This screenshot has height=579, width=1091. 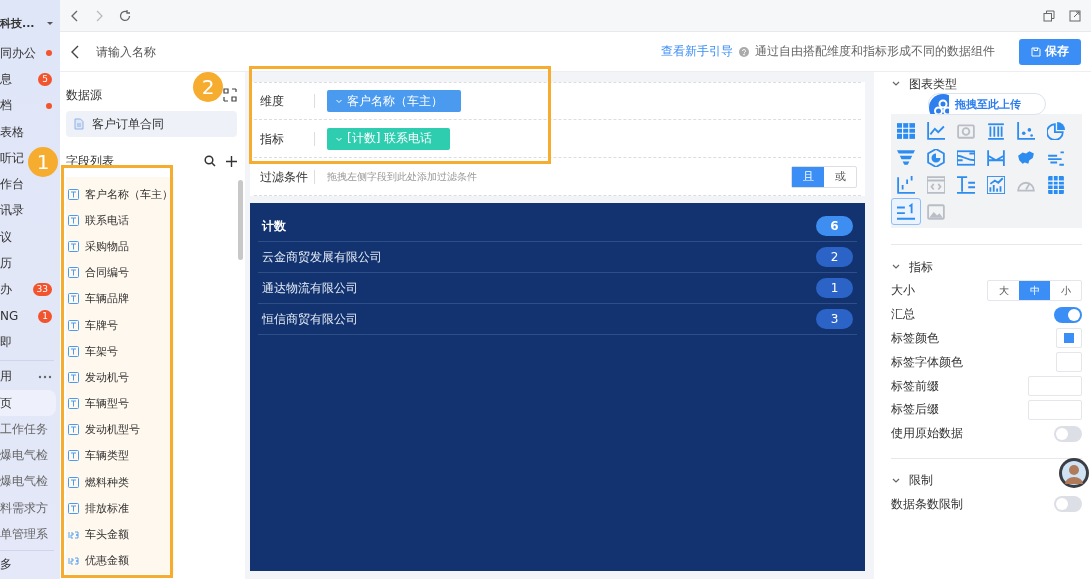 What do you see at coordinates (121, 429) in the screenshot?
I see `field-item: 发动机型号` at bounding box center [121, 429].